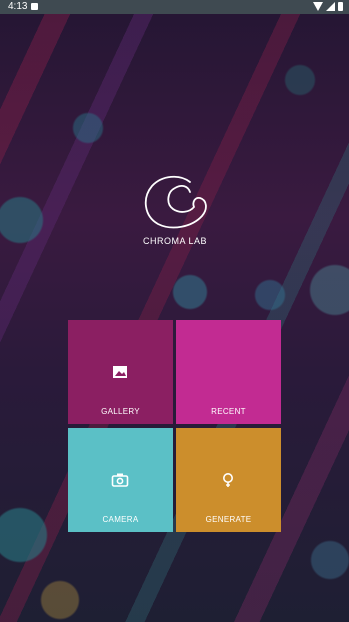 The height and width of the screenshot is (622, 349). I want to click on wifi-icon, so click(318, 6).